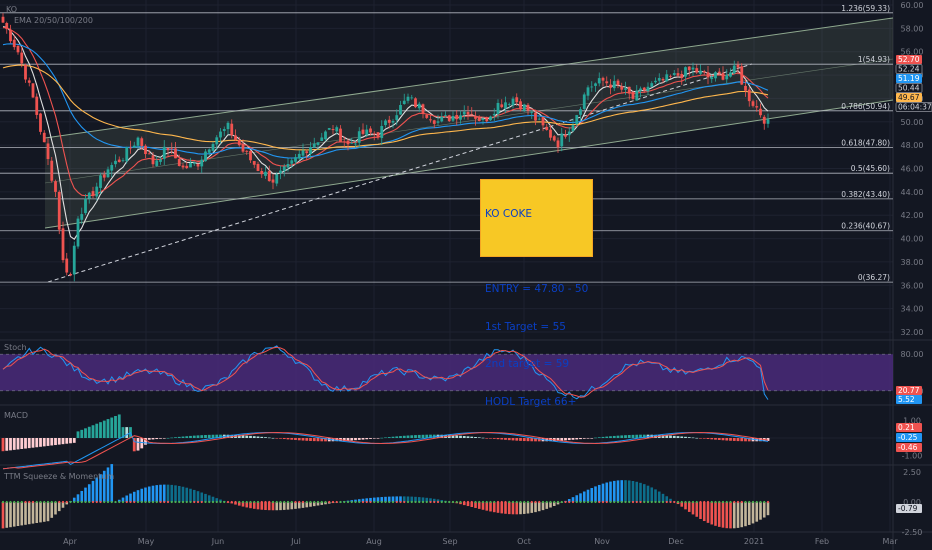 This screenshot has height=550, width=932. Describe the element at coordinates (16, 415) in the screenshot. I see `macd-label: MACD` at that location.